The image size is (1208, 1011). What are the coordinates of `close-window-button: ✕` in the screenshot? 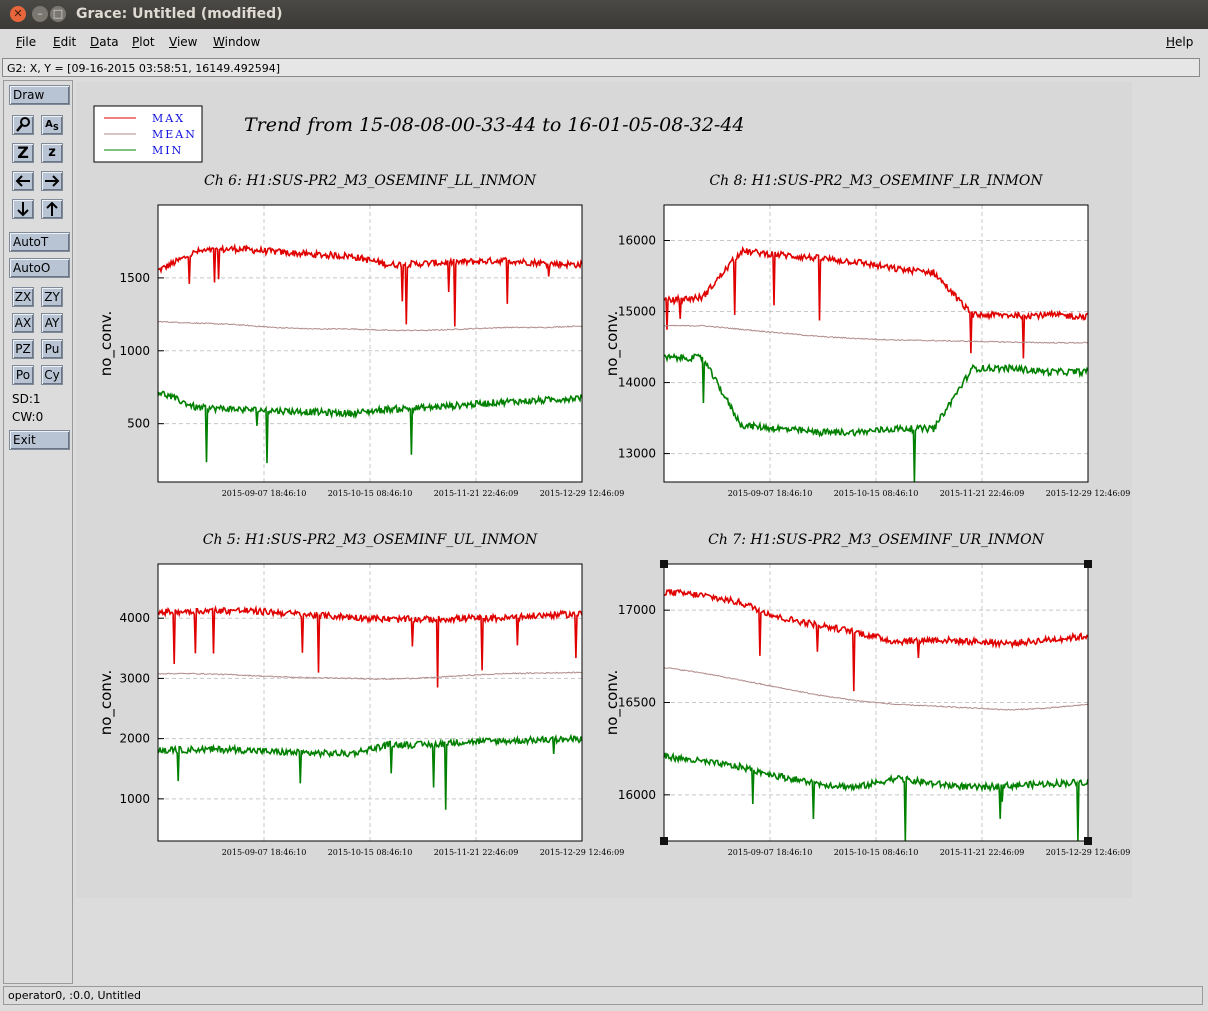 It's located at (18, 14).